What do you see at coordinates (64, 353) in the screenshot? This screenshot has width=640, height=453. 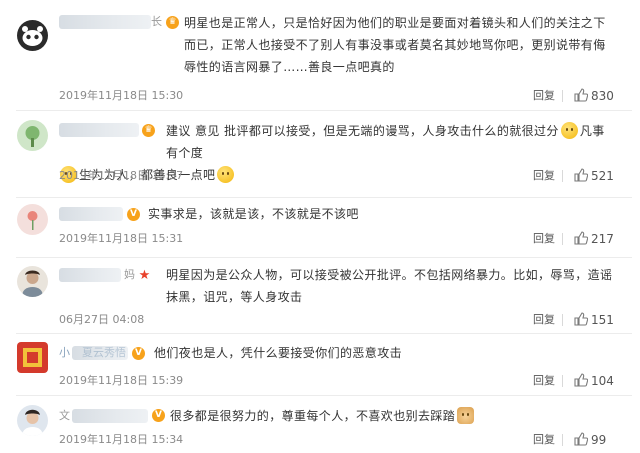 I see `username-tail: 小` at bounding box center [64, 353].